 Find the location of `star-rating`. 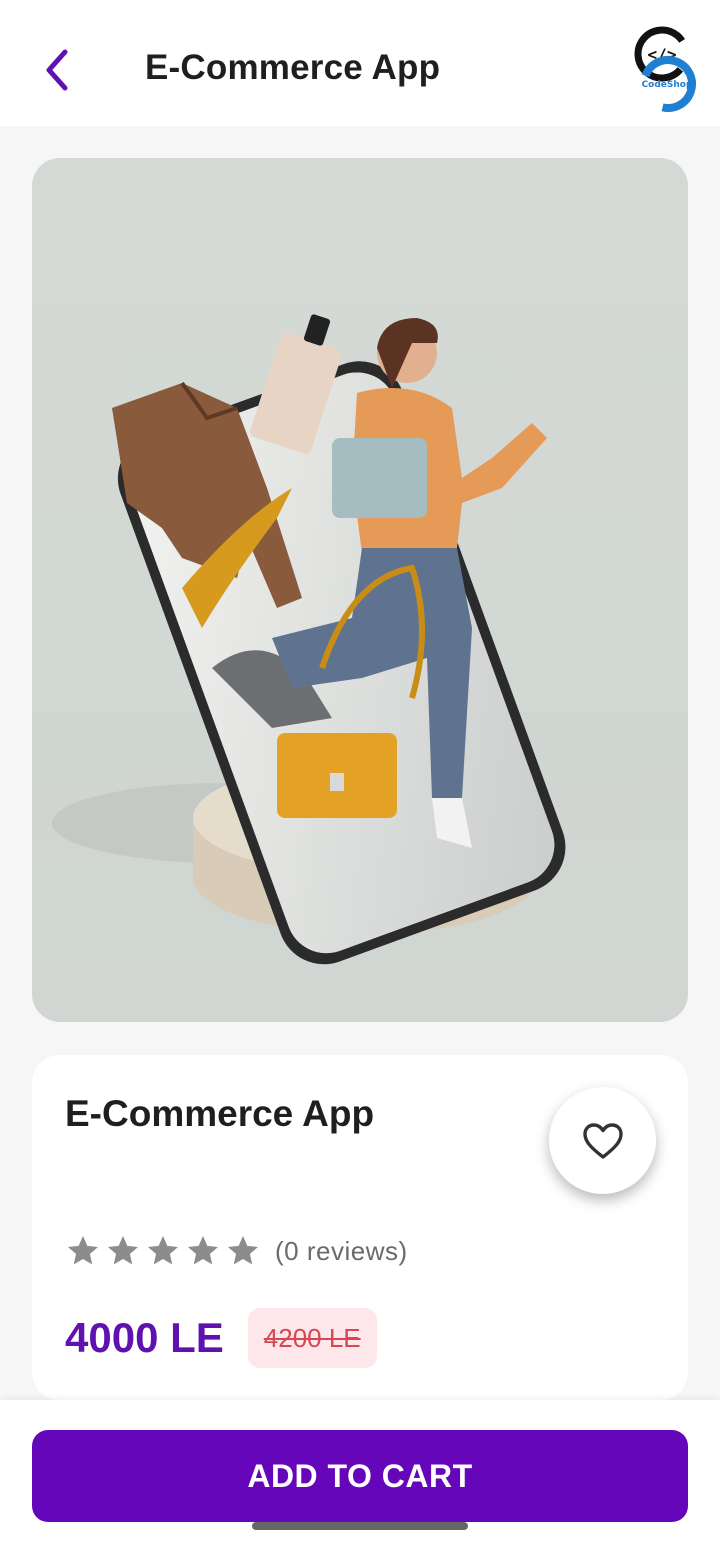

star-rating is located at coordinates (163, 1251).